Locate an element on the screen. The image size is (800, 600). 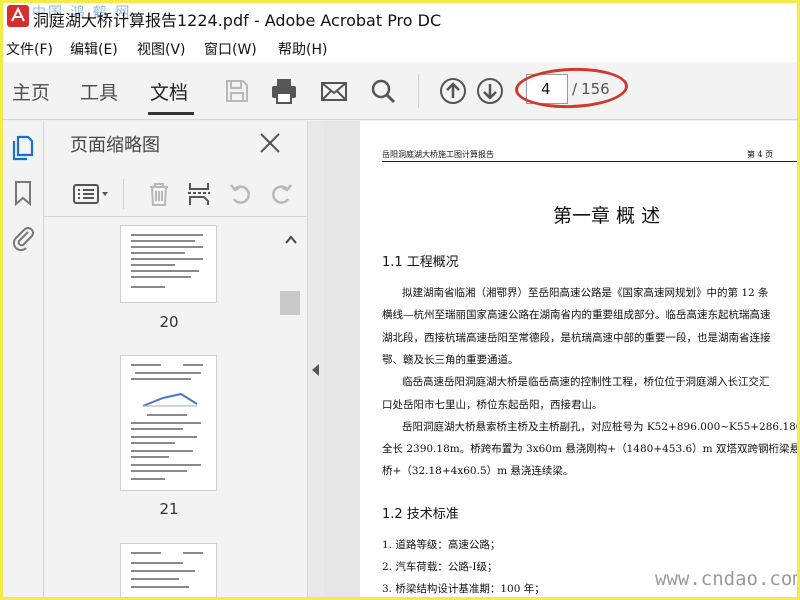
tab-document: 文档 is located at coordinates (169, 91).